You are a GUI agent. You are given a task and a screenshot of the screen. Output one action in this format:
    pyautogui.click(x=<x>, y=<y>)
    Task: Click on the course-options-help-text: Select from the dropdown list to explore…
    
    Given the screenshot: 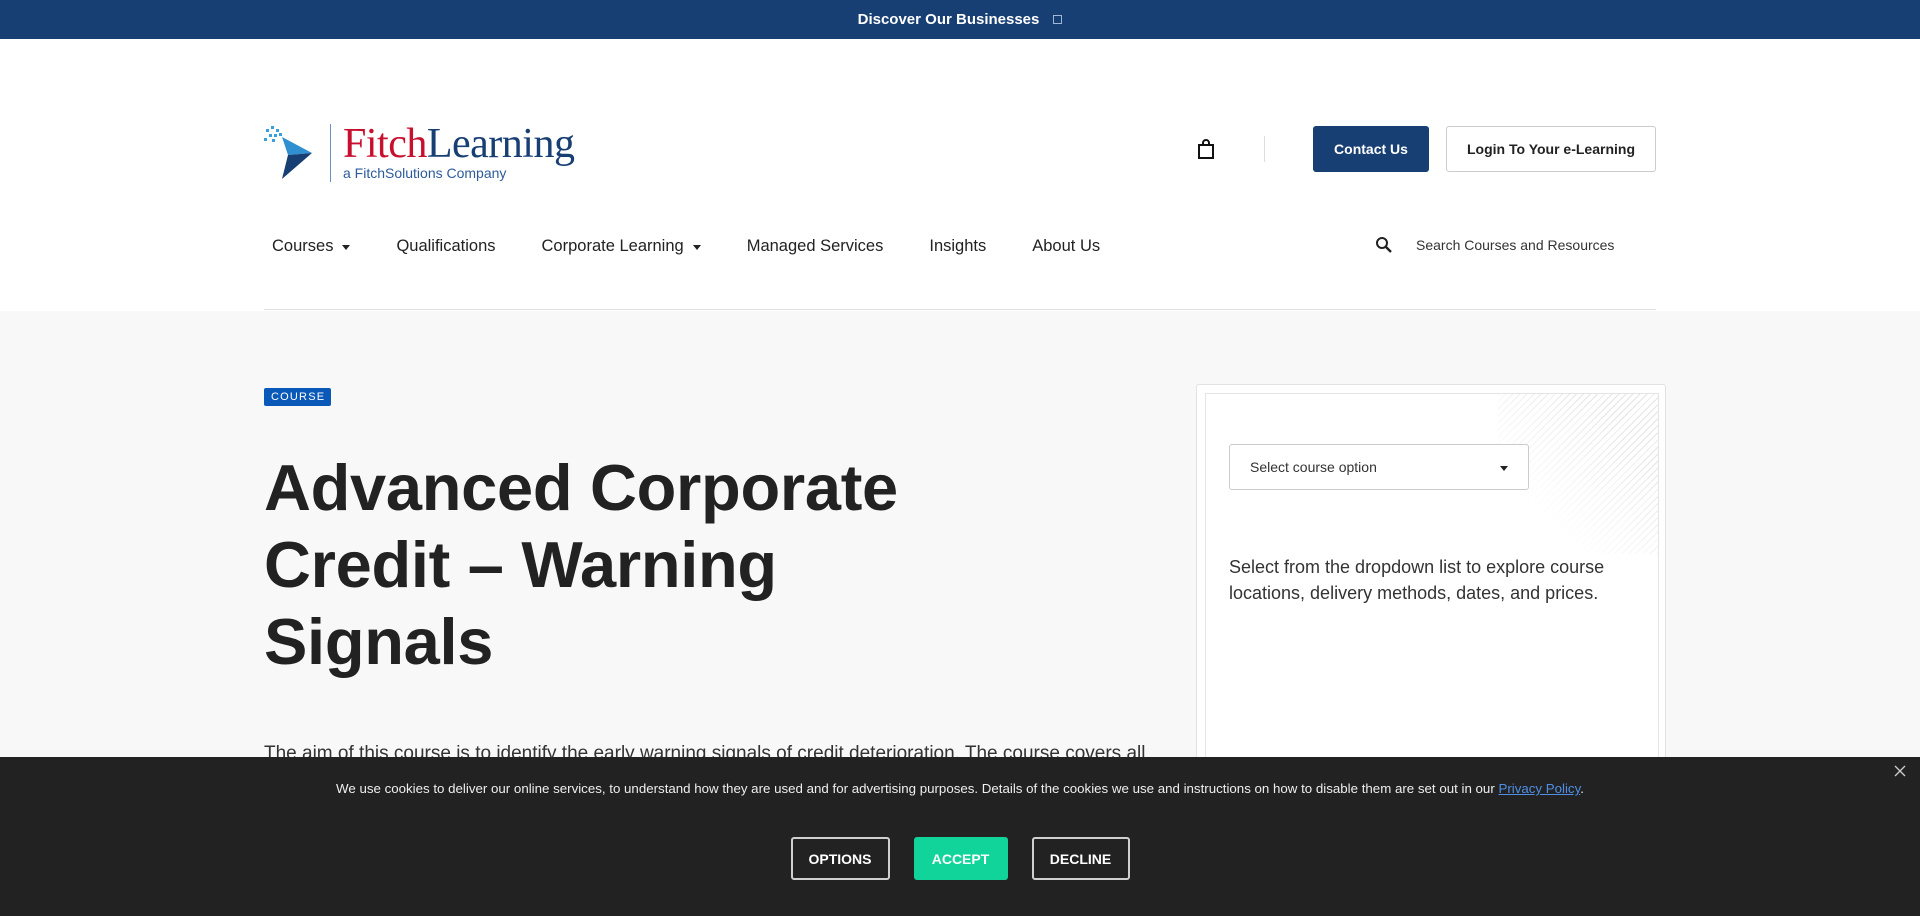 What is the action you would take?
    pyautogui.click(x=1417, y=580)
    